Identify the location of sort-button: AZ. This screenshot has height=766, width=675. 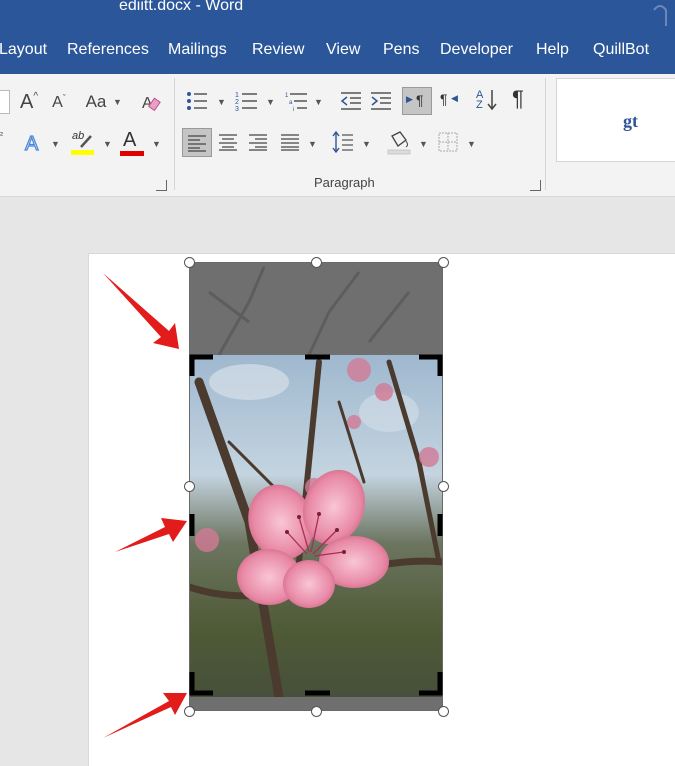
(487, 101).